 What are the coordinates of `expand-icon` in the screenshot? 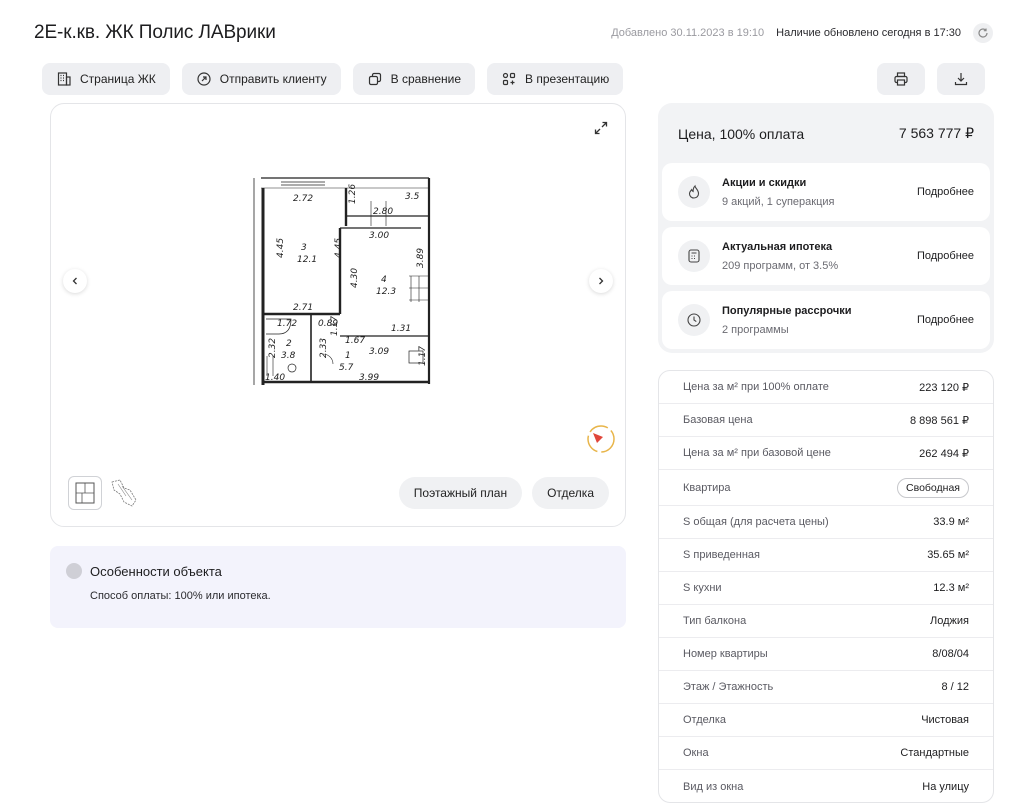 It's located at (601, 128).